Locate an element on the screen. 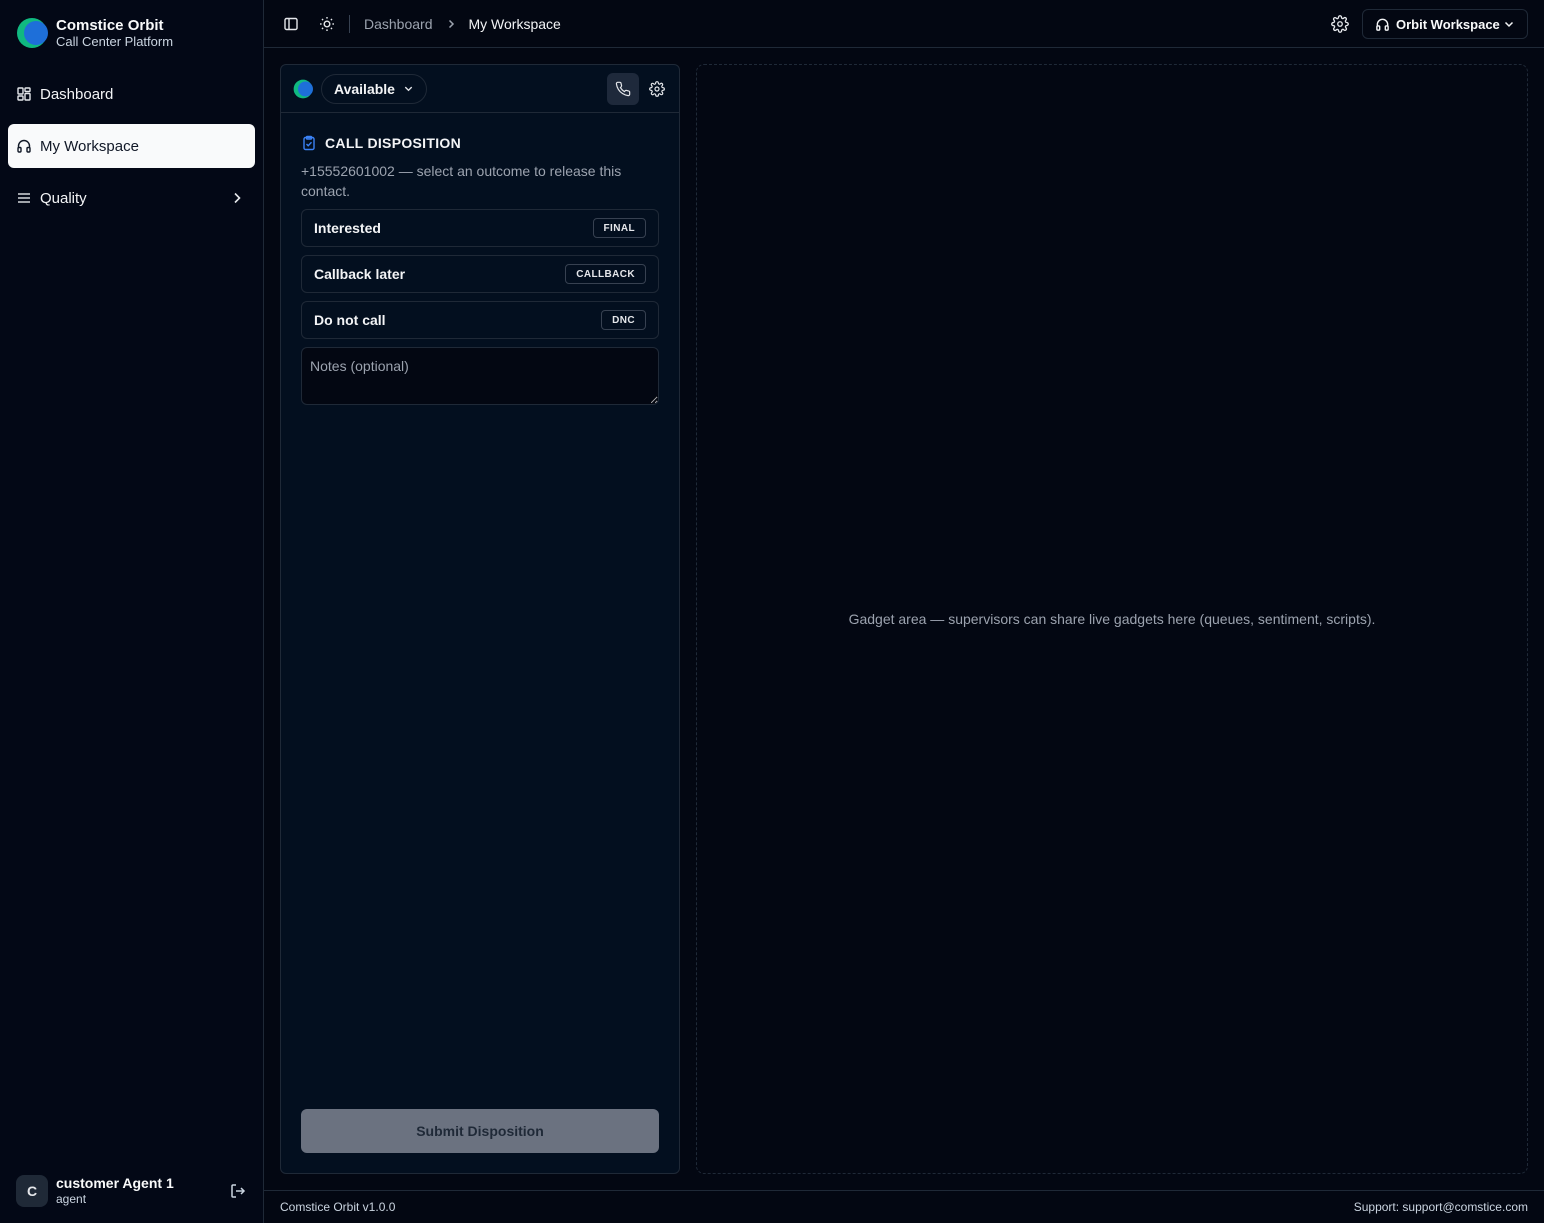  notes-field is located at coordinates (480, 376).